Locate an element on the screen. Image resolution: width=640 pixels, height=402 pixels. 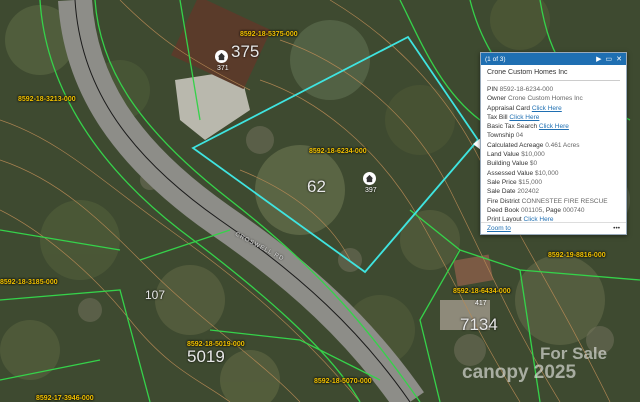
more-menu-icon: ••• is located at coordinates (616, 228).